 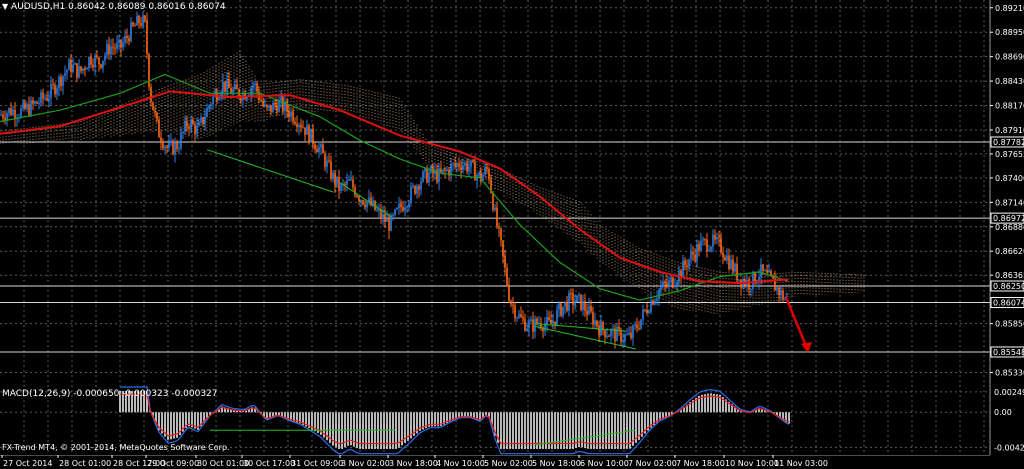 What do you see at coordinates (652, 463) in the screenshot?
I see `time-axis-label: 7 Nov 02:00` at bounding box center [652, 463].